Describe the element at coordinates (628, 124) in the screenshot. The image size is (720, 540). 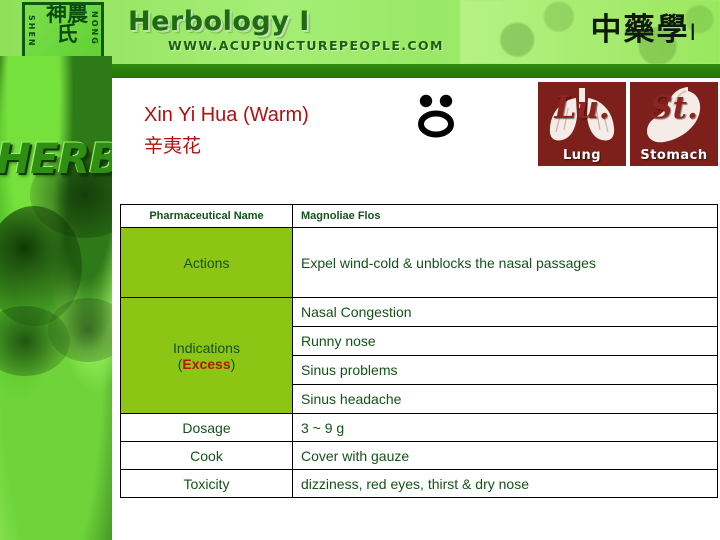
I see `organ-badges: Lu. Lung St. Stomach` at that location.